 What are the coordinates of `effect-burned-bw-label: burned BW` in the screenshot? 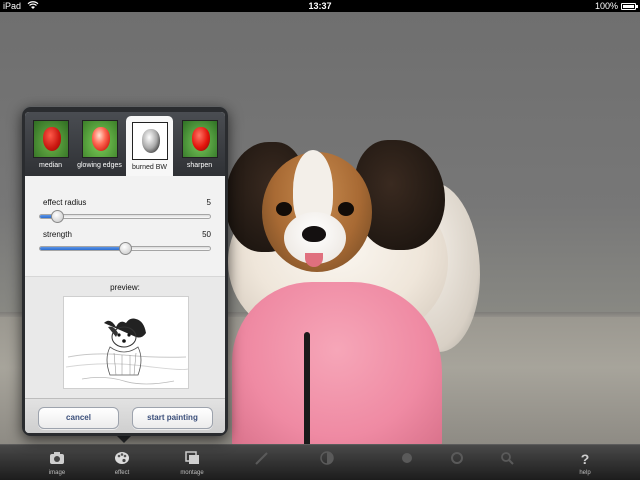 It's located at (149, 167).